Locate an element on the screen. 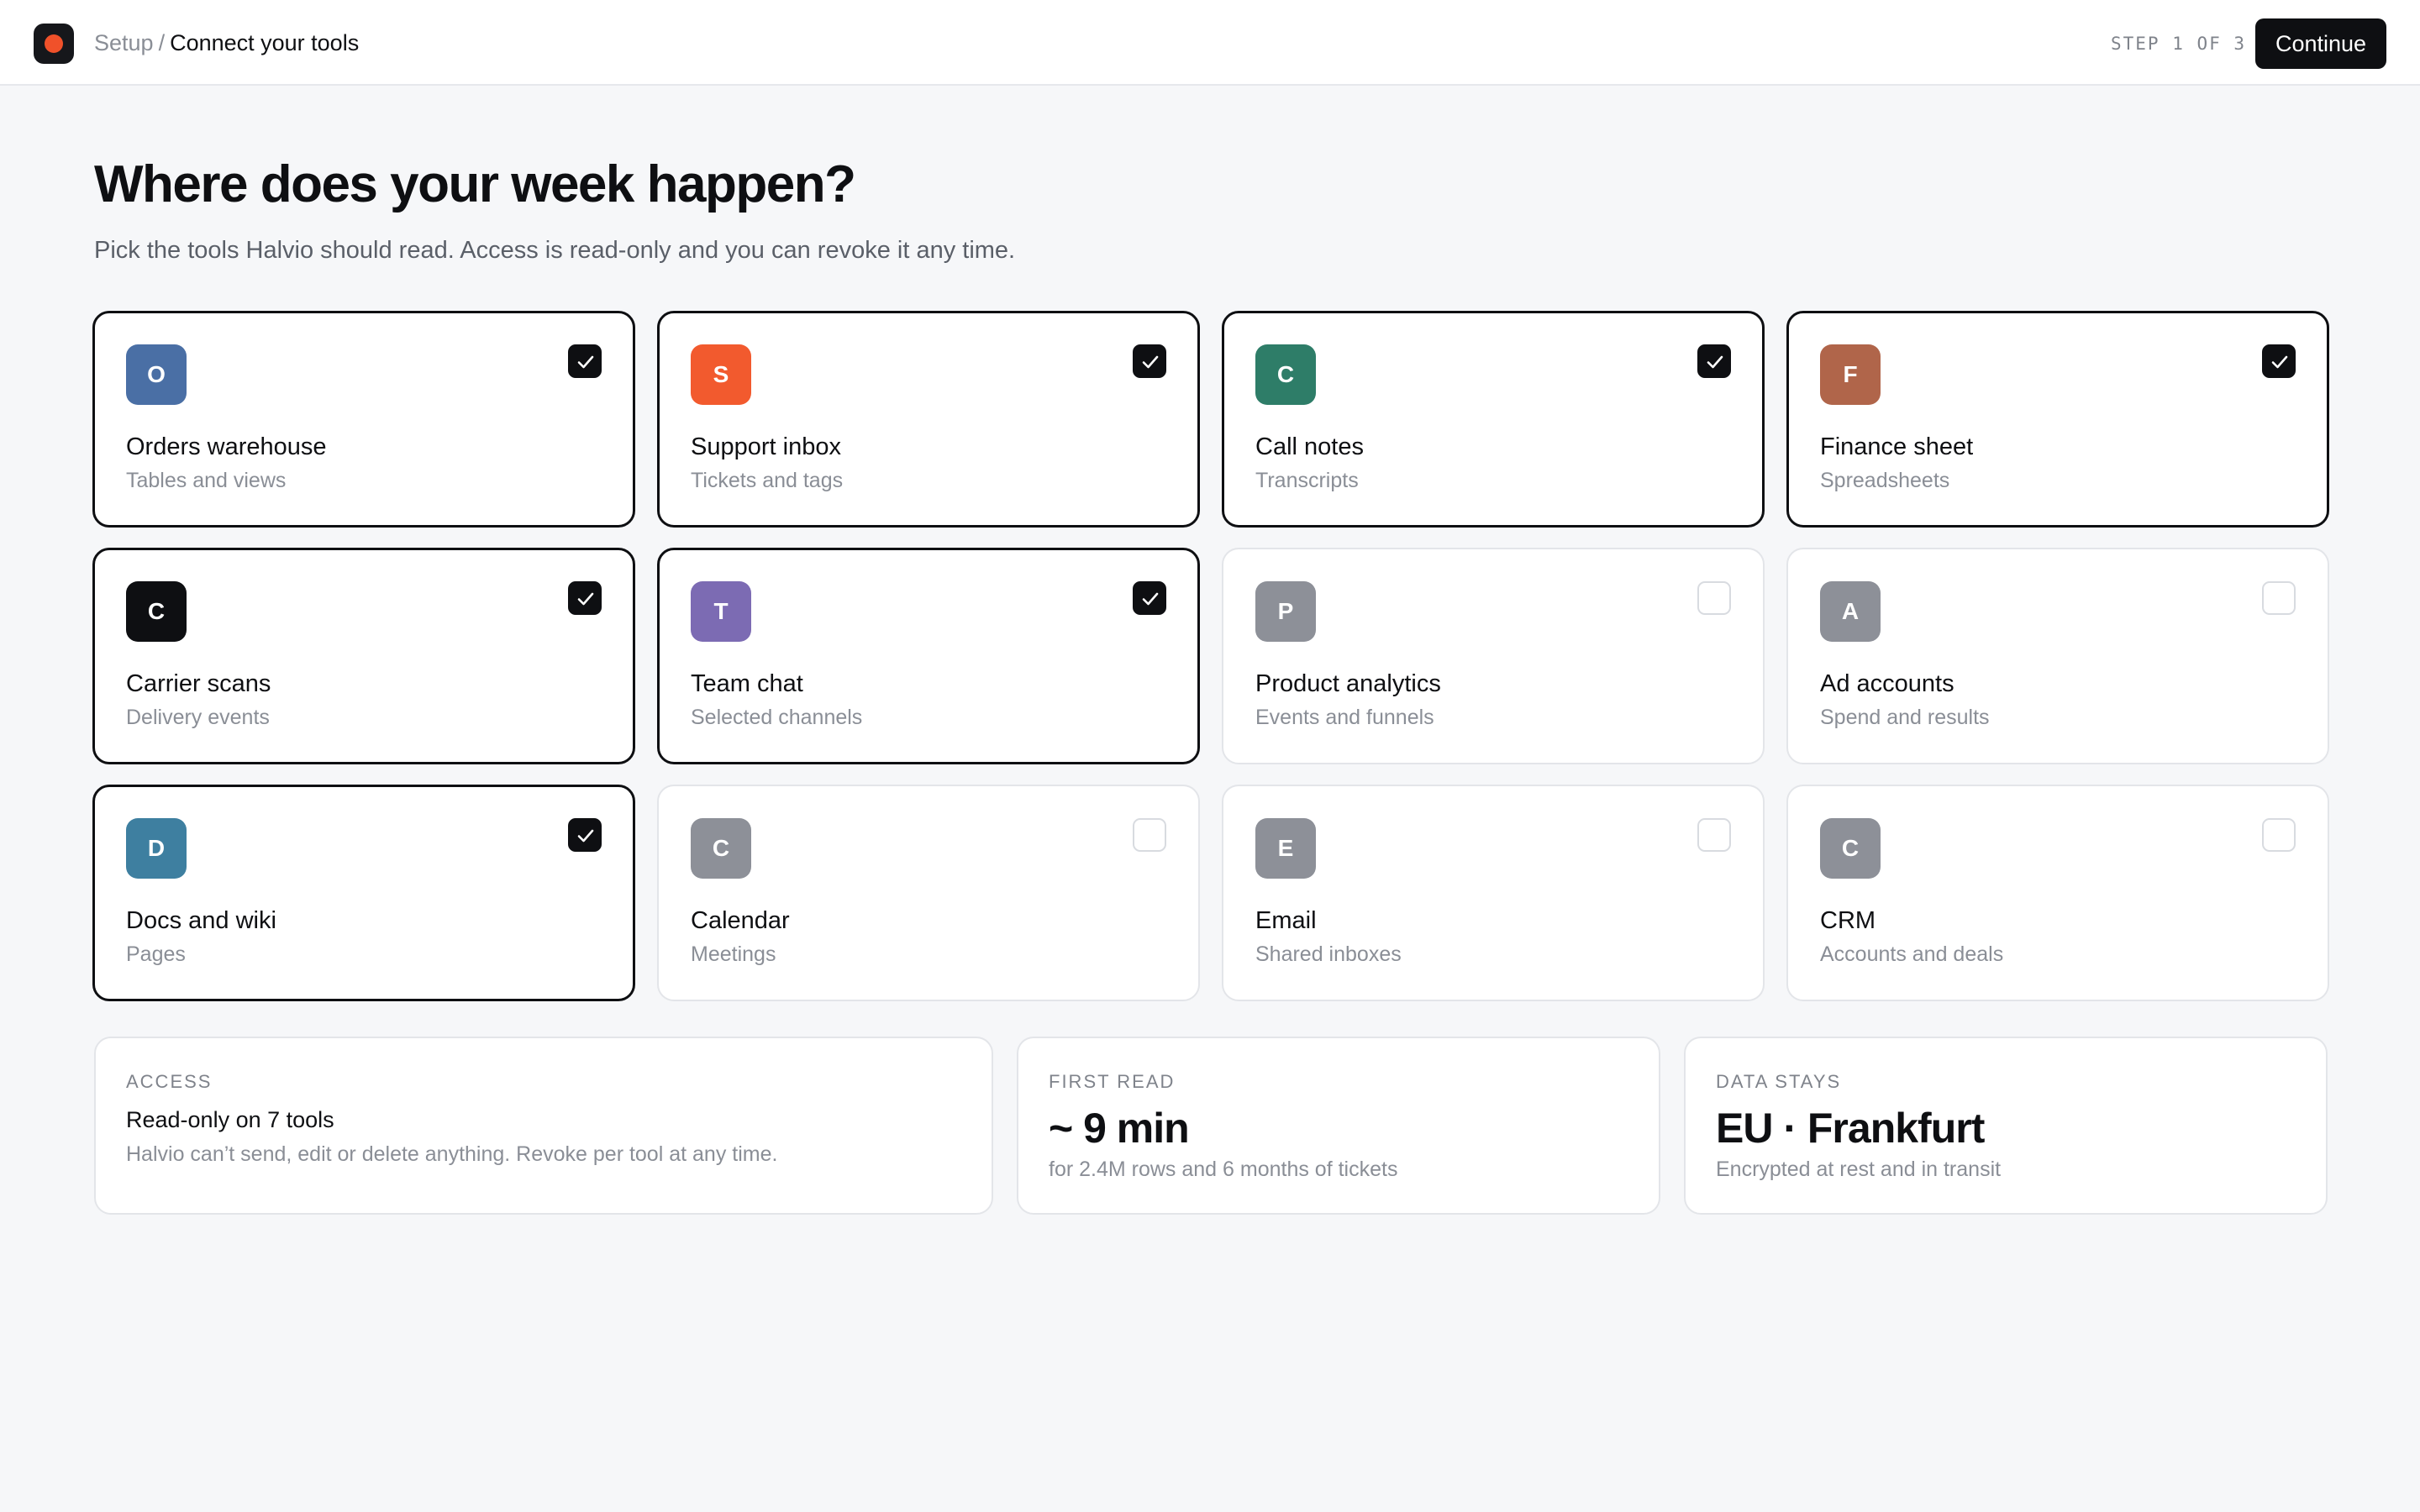 Image resolution: width=2420 pixels, height=1512 pixels. access-title: Read-only on 7 tools is located at coordinates (230, 1119).